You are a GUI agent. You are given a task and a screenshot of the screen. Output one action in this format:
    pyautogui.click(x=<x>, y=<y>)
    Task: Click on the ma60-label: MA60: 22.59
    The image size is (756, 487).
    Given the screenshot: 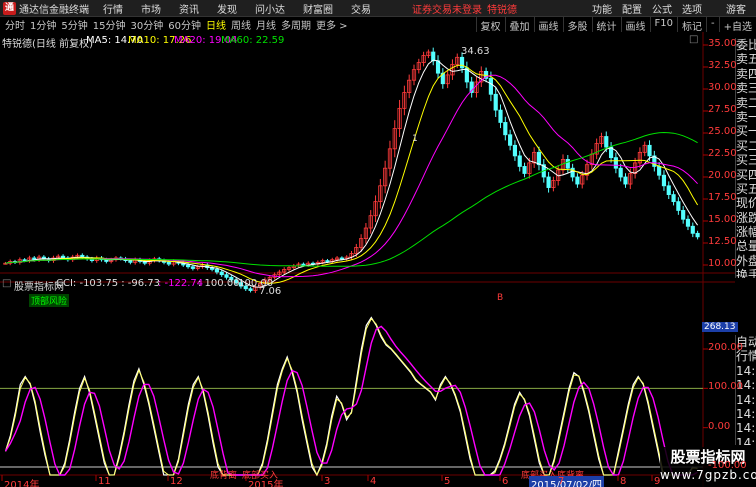 What is the action you would take?
    pyautogui.click(x=253, y=40)
    